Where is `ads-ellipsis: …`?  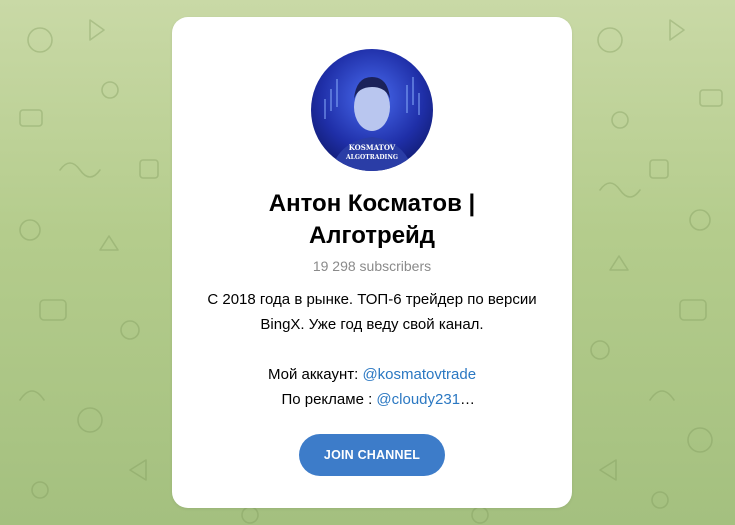
ads-ellipsis: … is located at coordinates (468, 399).